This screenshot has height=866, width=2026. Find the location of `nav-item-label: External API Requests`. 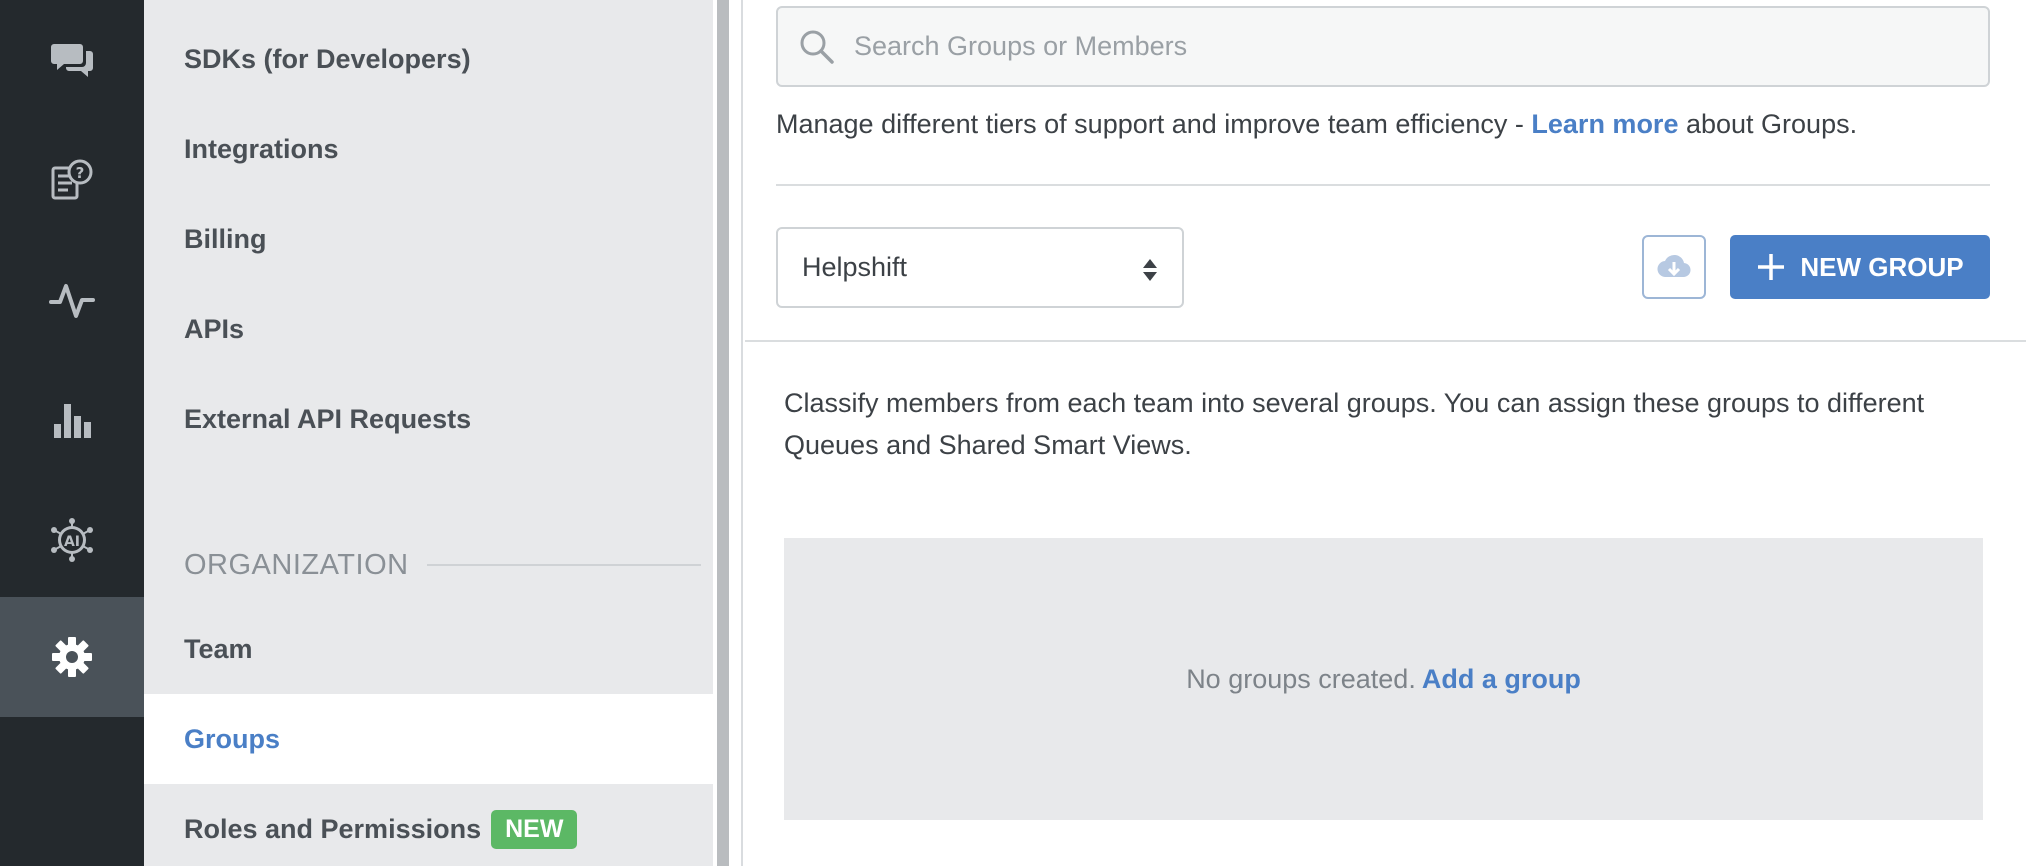

nav-item-label: External API Requests is located at coordinates (328, 418).